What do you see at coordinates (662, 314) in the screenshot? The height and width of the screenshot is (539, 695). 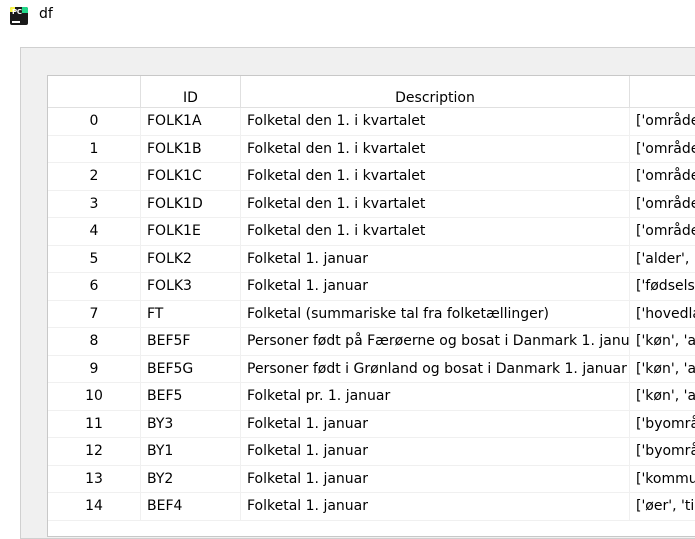 I see `variables-cell: ['hovedla` at bounding box center [662, 314].